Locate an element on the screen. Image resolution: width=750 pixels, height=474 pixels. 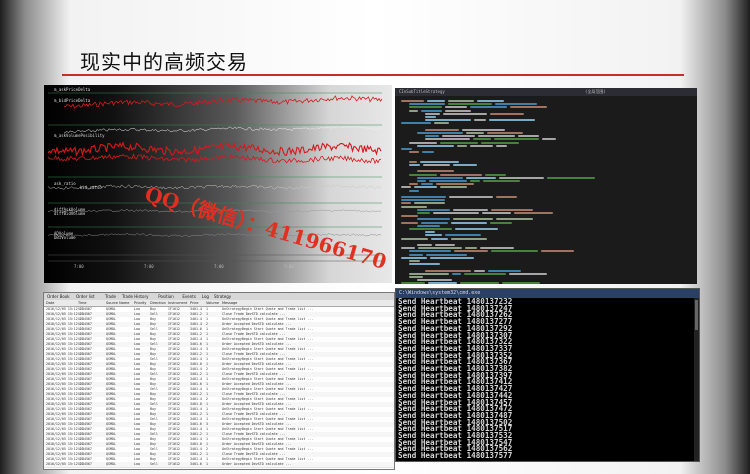
log-column-header: Priority is located at coordinates (140, 303).